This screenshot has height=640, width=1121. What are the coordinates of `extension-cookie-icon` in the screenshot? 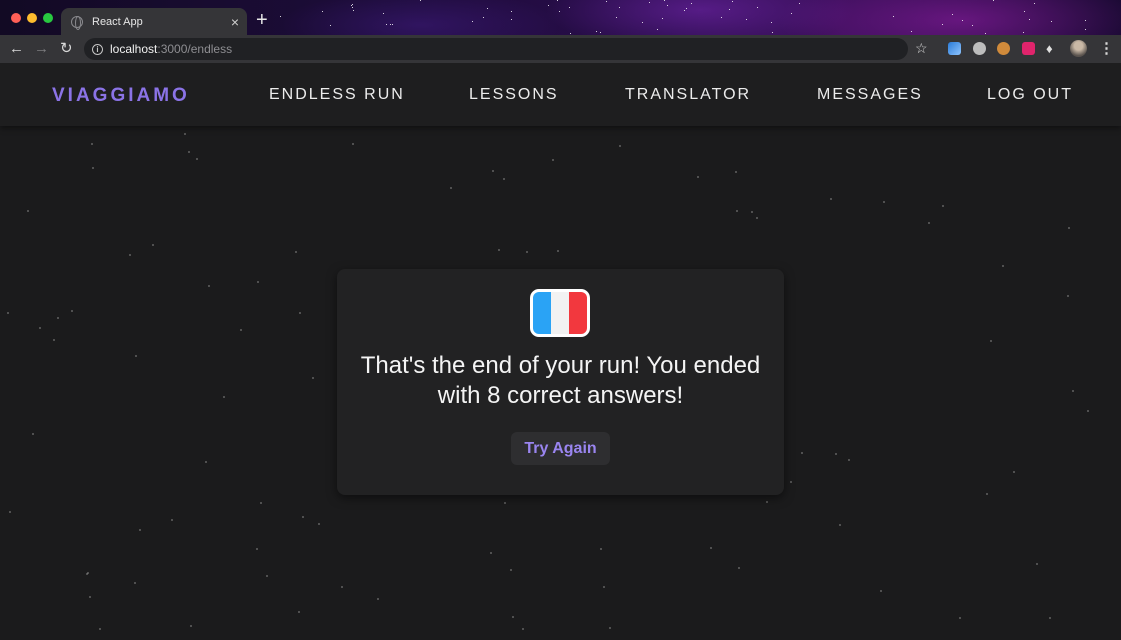 It's located at (1003, 48).